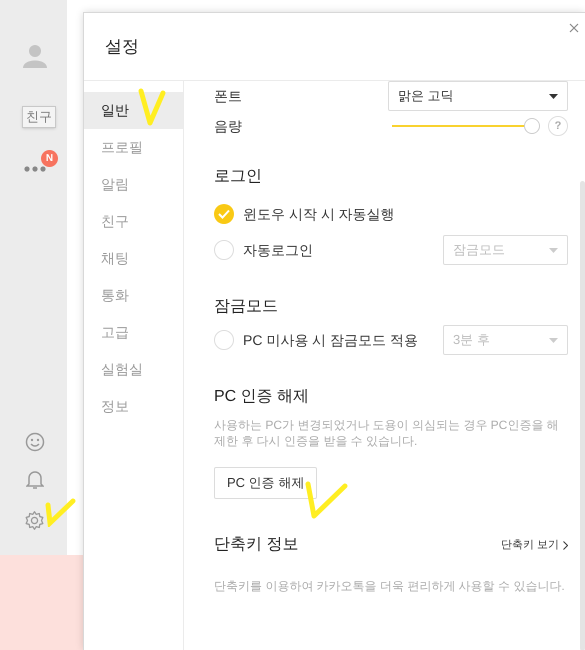 The image size is (585, 650). Describe the element at coordinates (228, 126) in the screenshot. I see `setting-label: 음량` at that location.